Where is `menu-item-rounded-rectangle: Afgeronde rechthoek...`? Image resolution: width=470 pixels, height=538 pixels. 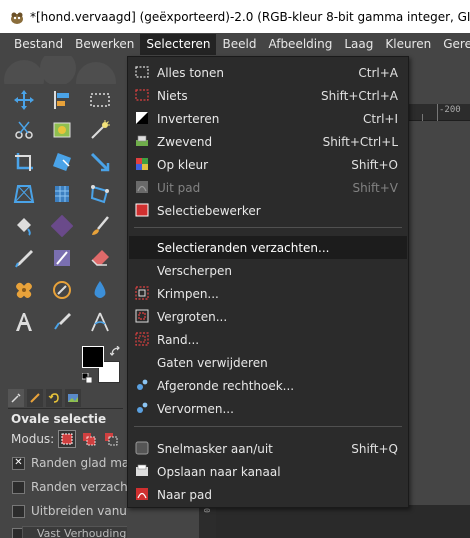
menu-item-rounded-rectangle: Afgeronde rechthoek... is located at coordinates (268, 385).